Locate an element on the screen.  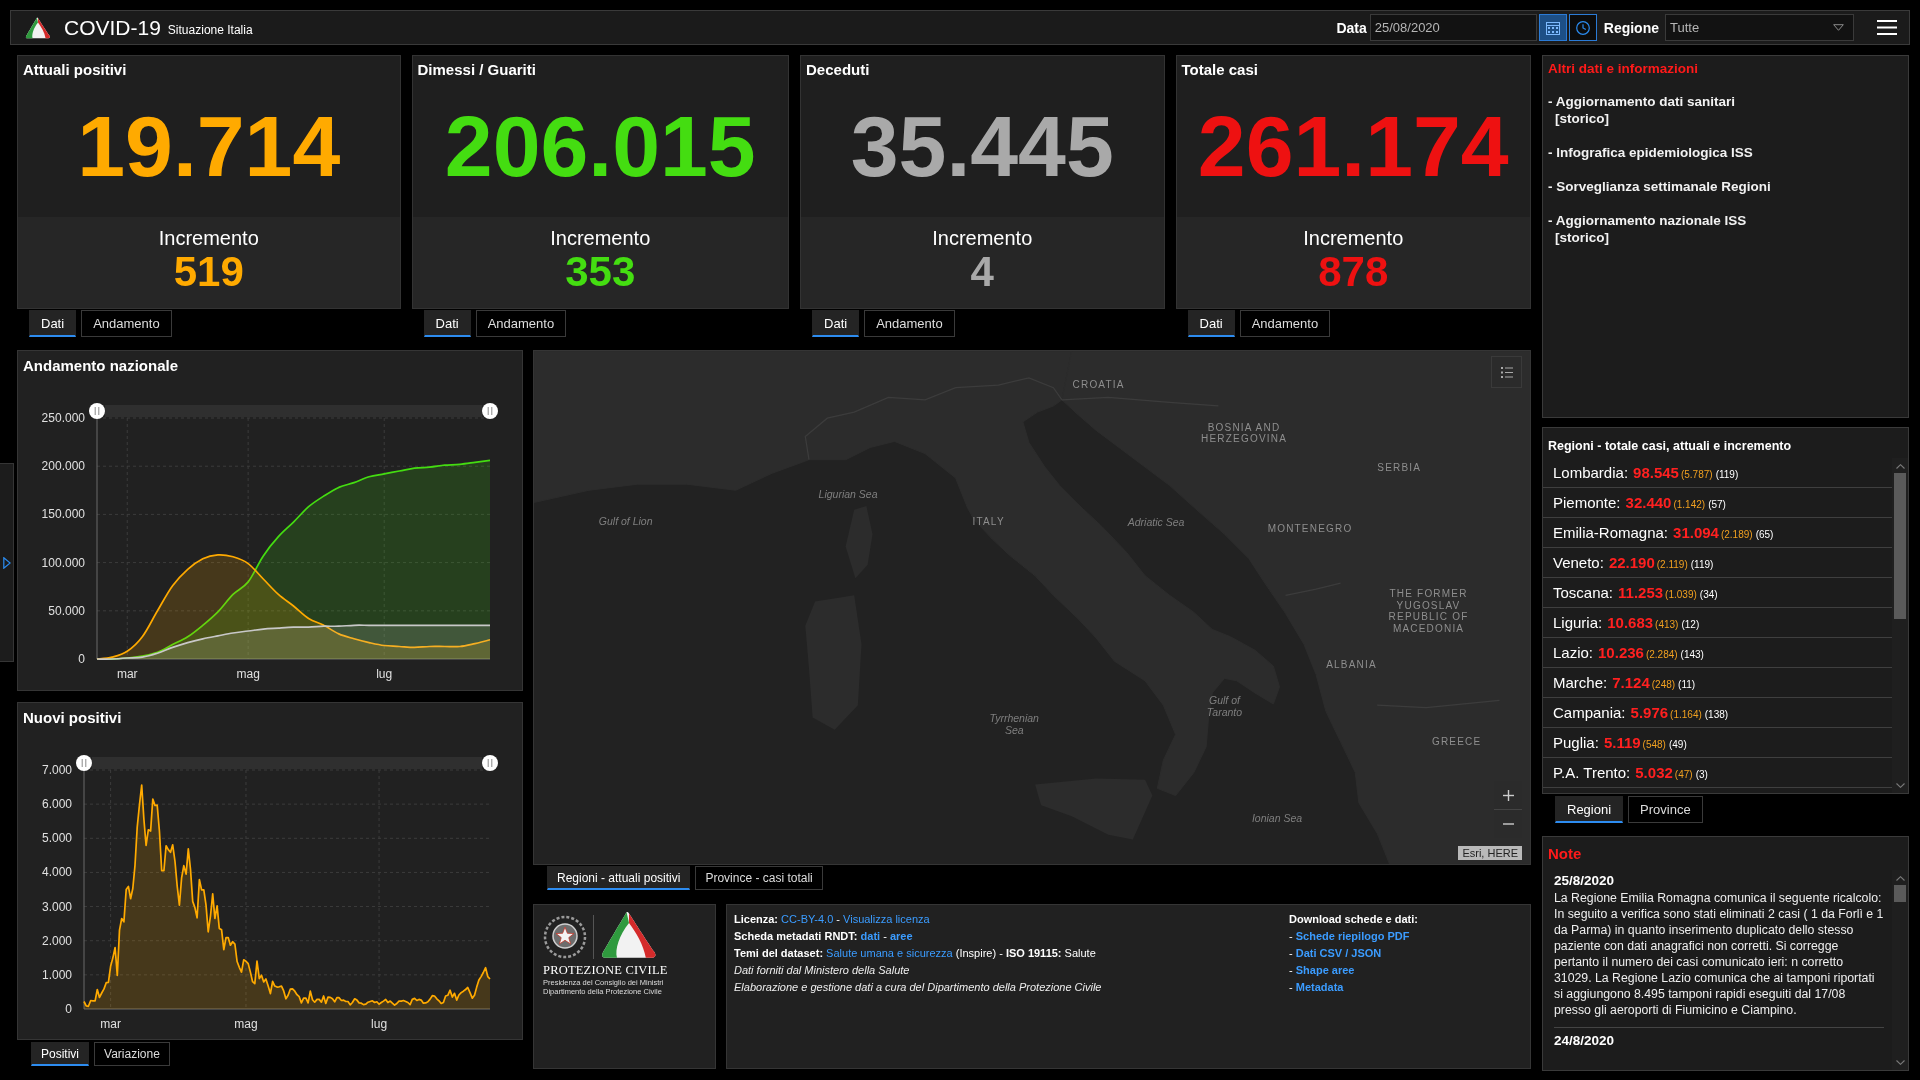
info-label: Scheda metadati RNDT: is located at coordinates (796, 936).